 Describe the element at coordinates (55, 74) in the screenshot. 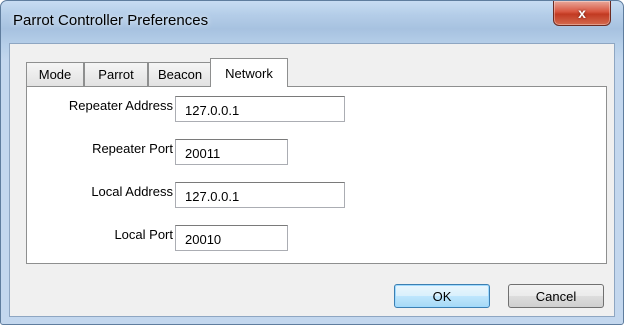

I see `tab-mode: Mode` at that location.